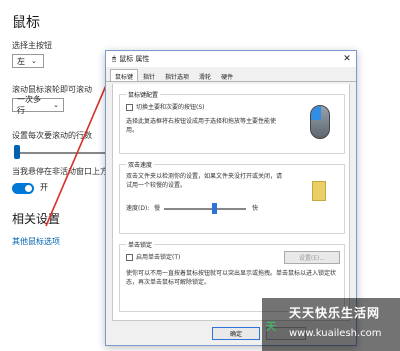  I want to click on arrow-line, so click(78, 151).